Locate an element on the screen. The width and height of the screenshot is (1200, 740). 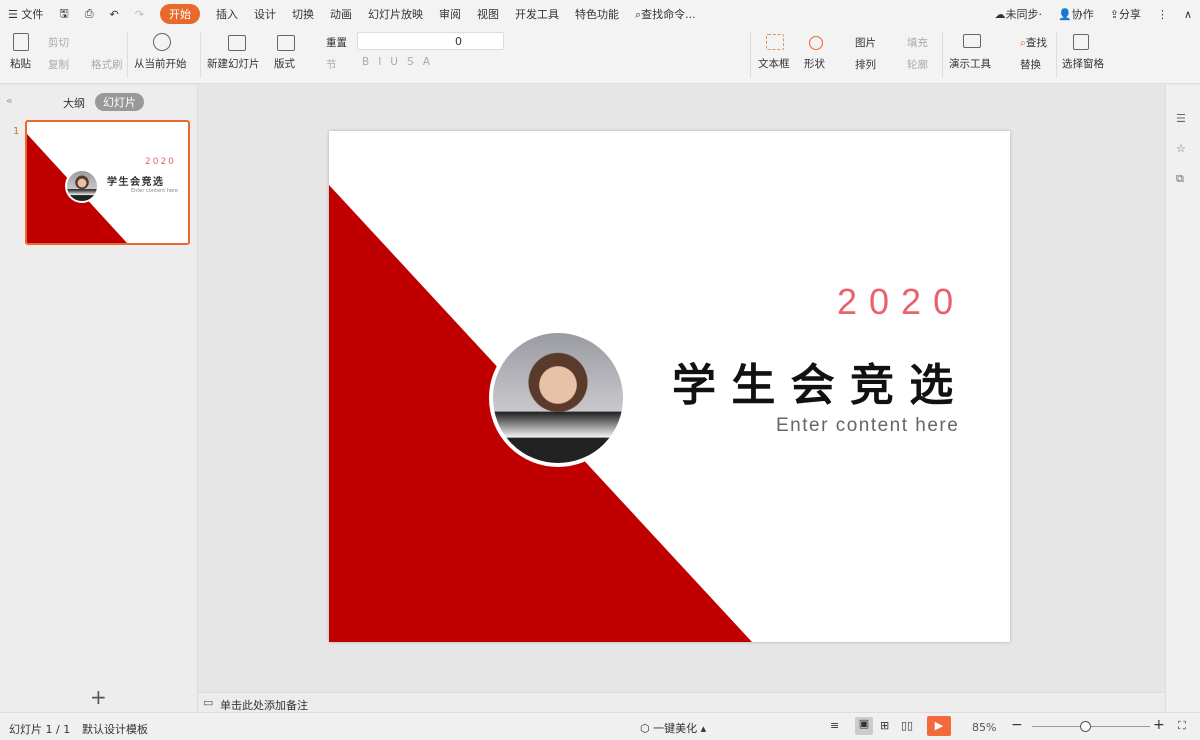
tab-view: 视图 is located at coordinates (488, 14).